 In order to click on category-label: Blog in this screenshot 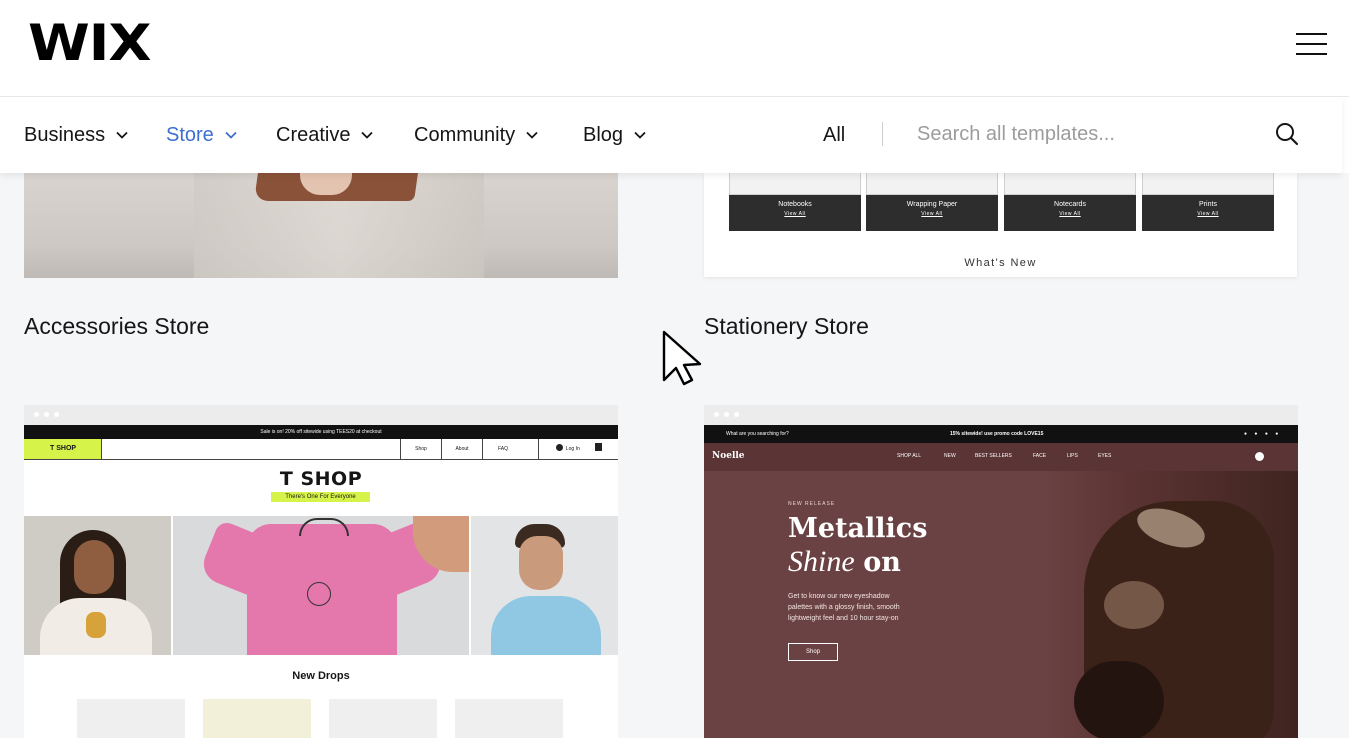, I will do `click(603, 135)`.